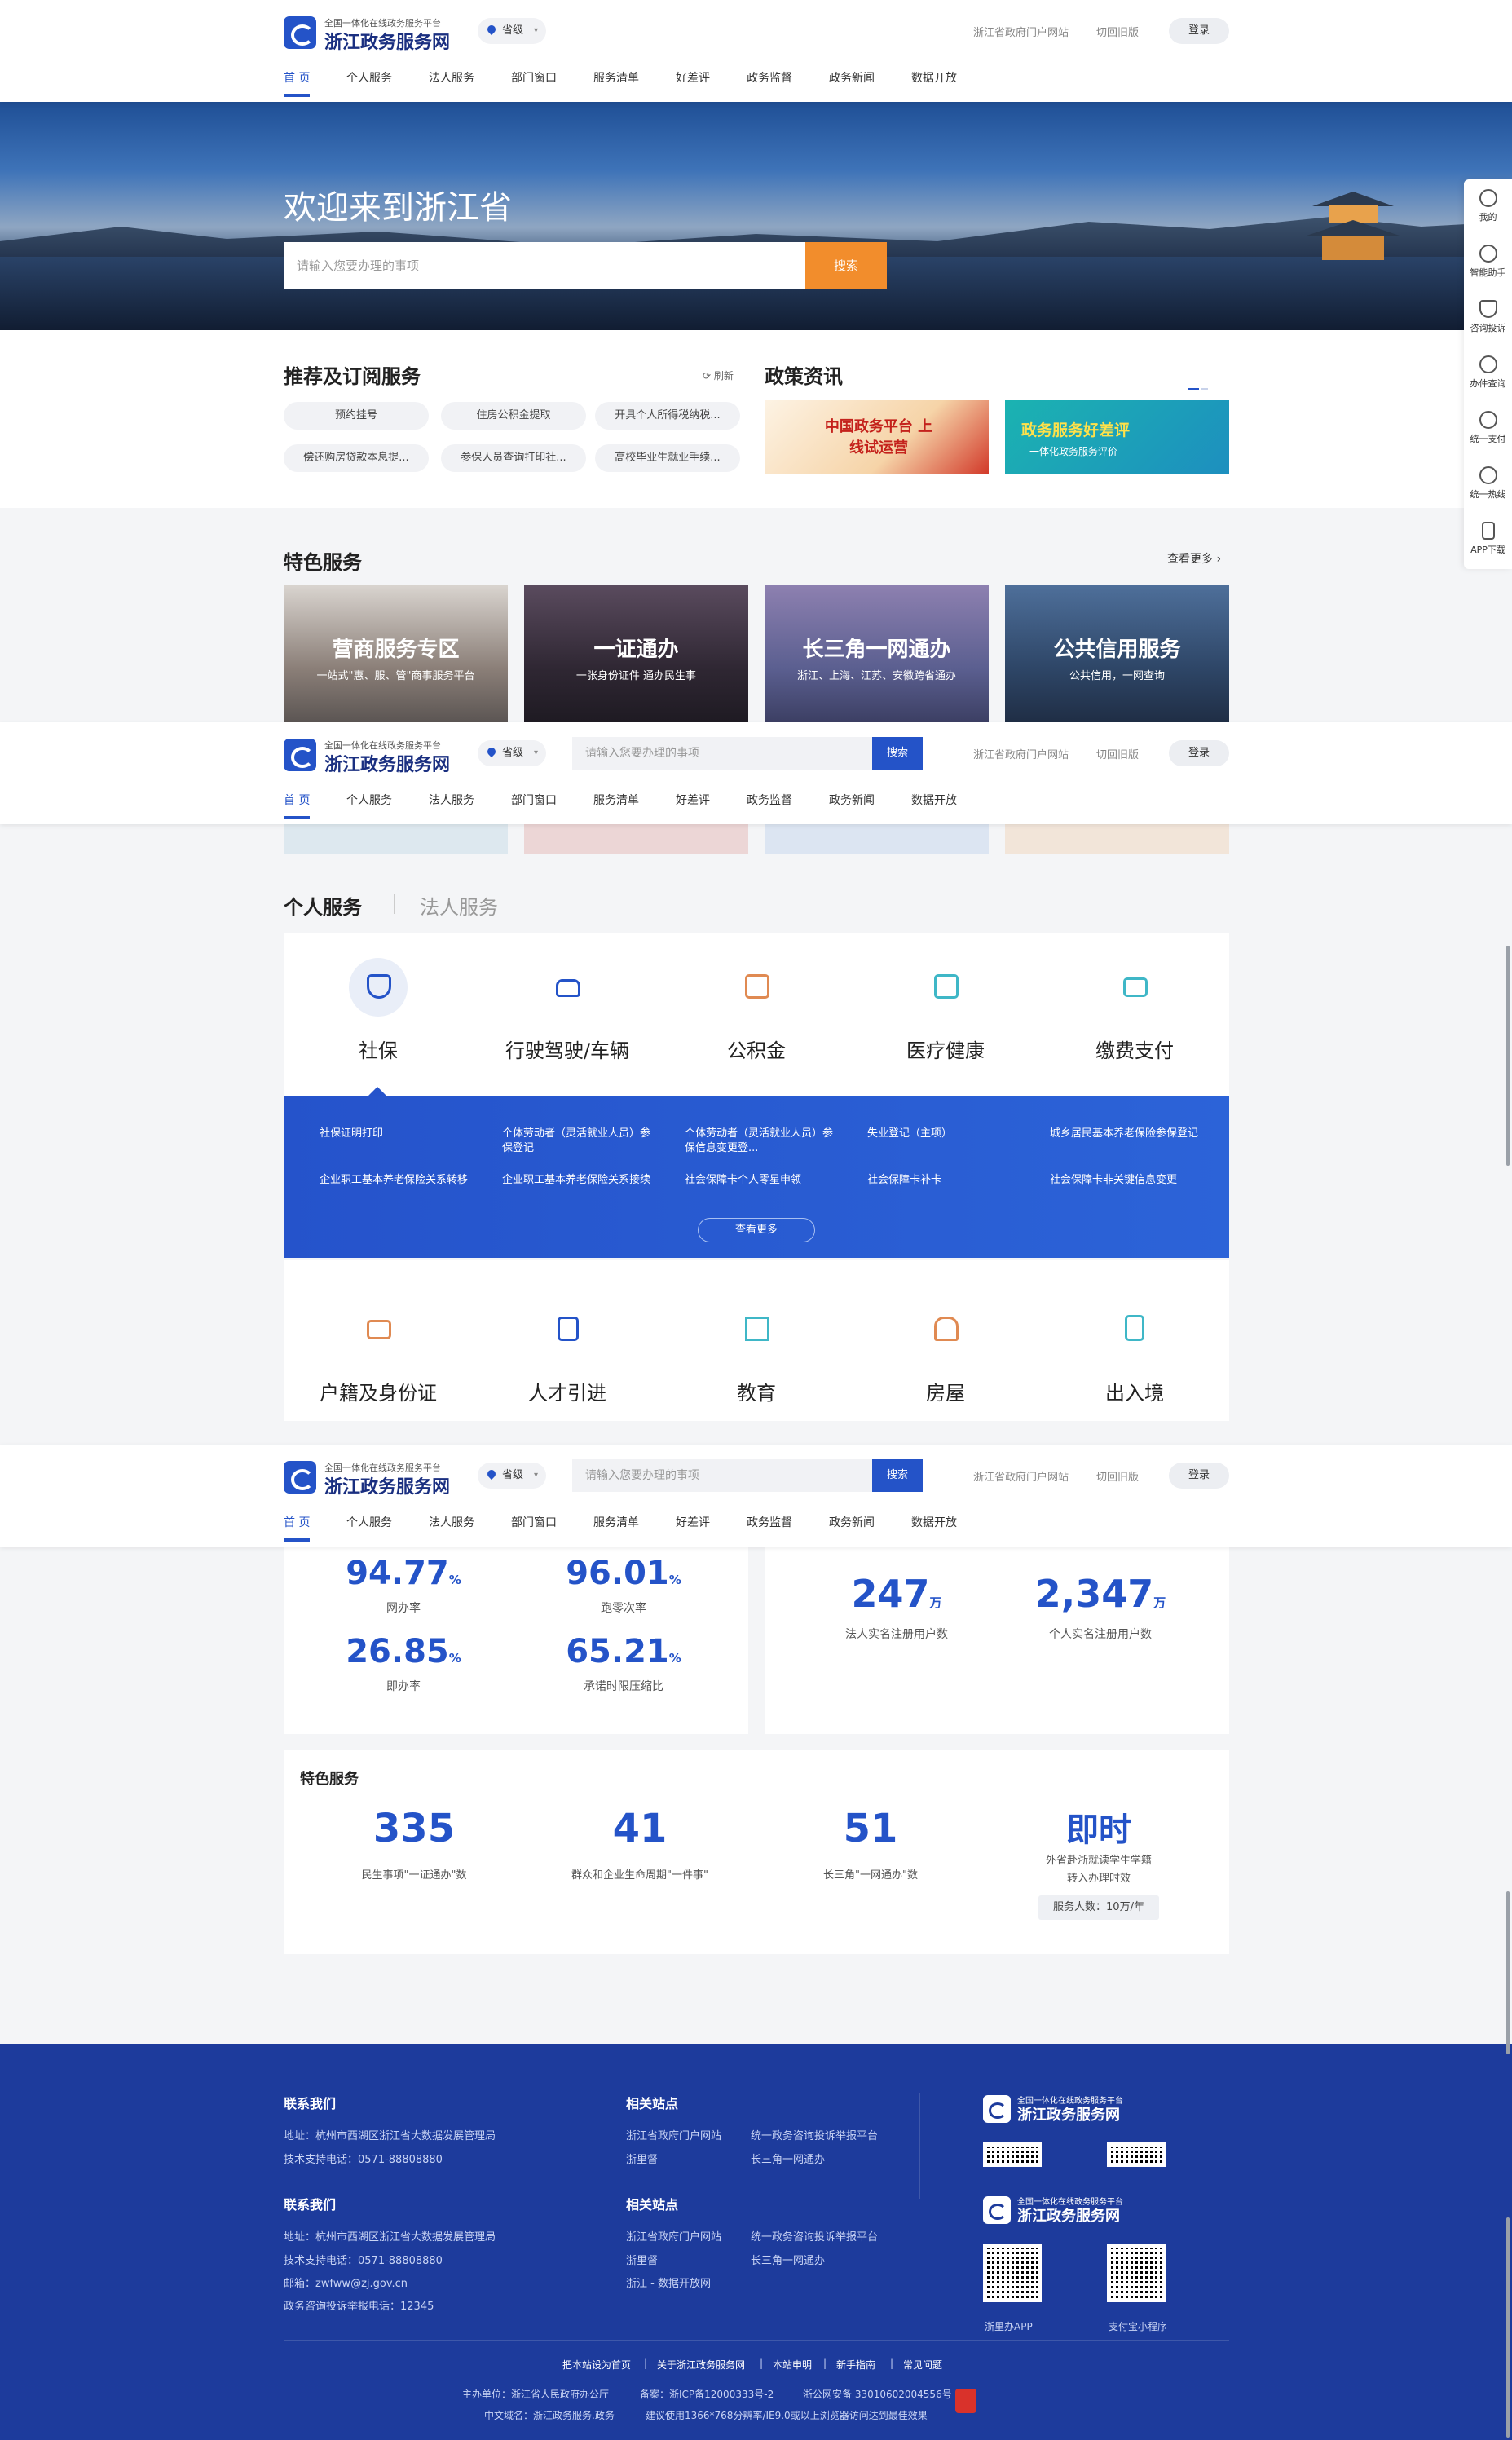 This screenshot has height=2440, width=1512. What do you see at coordinates (568, 1353) in the screenshot?
I see `service-talent: 人才引进` at bounding box center [568, 1353].